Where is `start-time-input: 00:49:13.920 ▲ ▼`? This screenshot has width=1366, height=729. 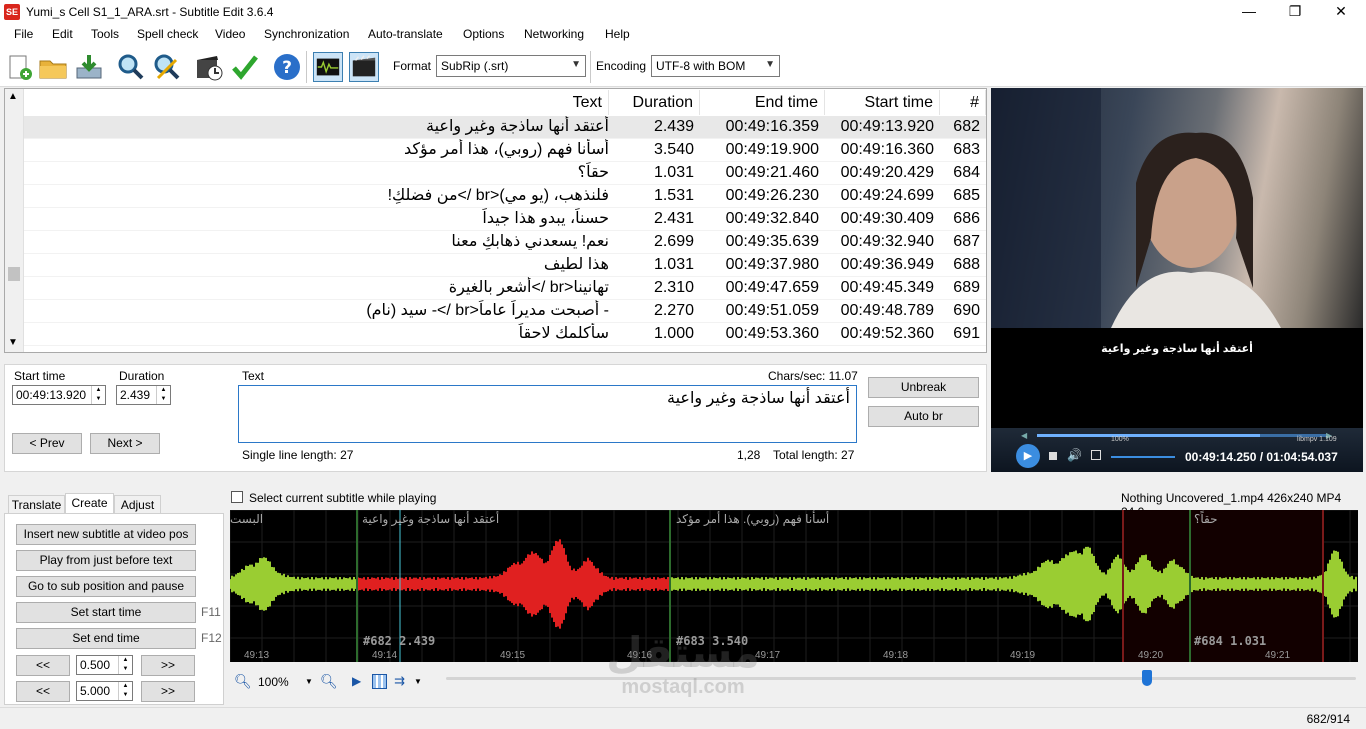
start-time-input: 00:49:13.920 ▲ ▼ is located at coordinates (59, 395).